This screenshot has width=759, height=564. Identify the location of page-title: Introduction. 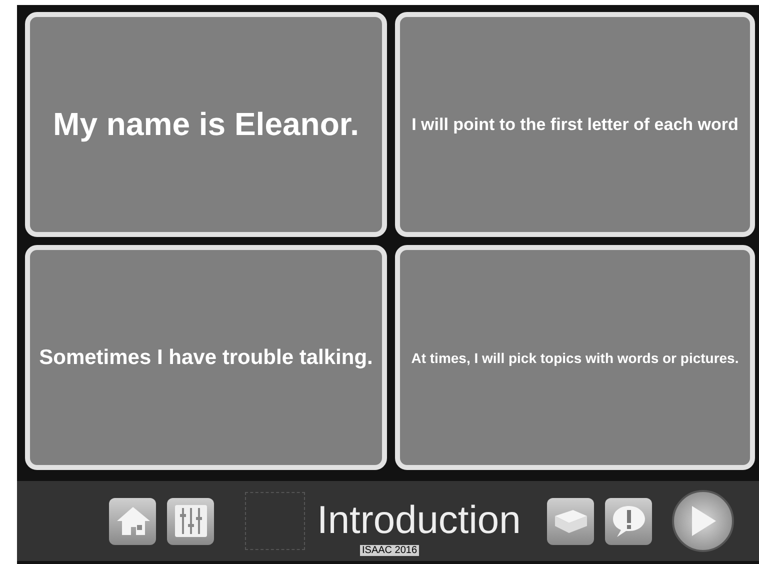
(419, 521).